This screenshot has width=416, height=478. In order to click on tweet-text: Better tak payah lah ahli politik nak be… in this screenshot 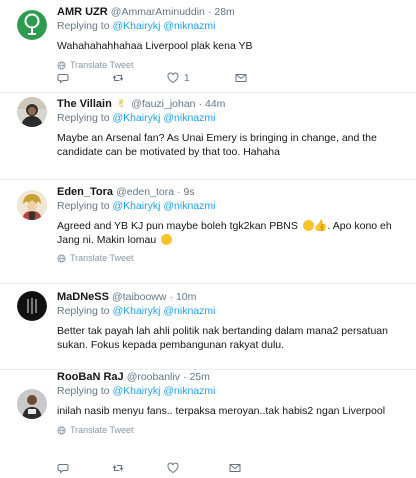, I will do `click(222, 338)`.